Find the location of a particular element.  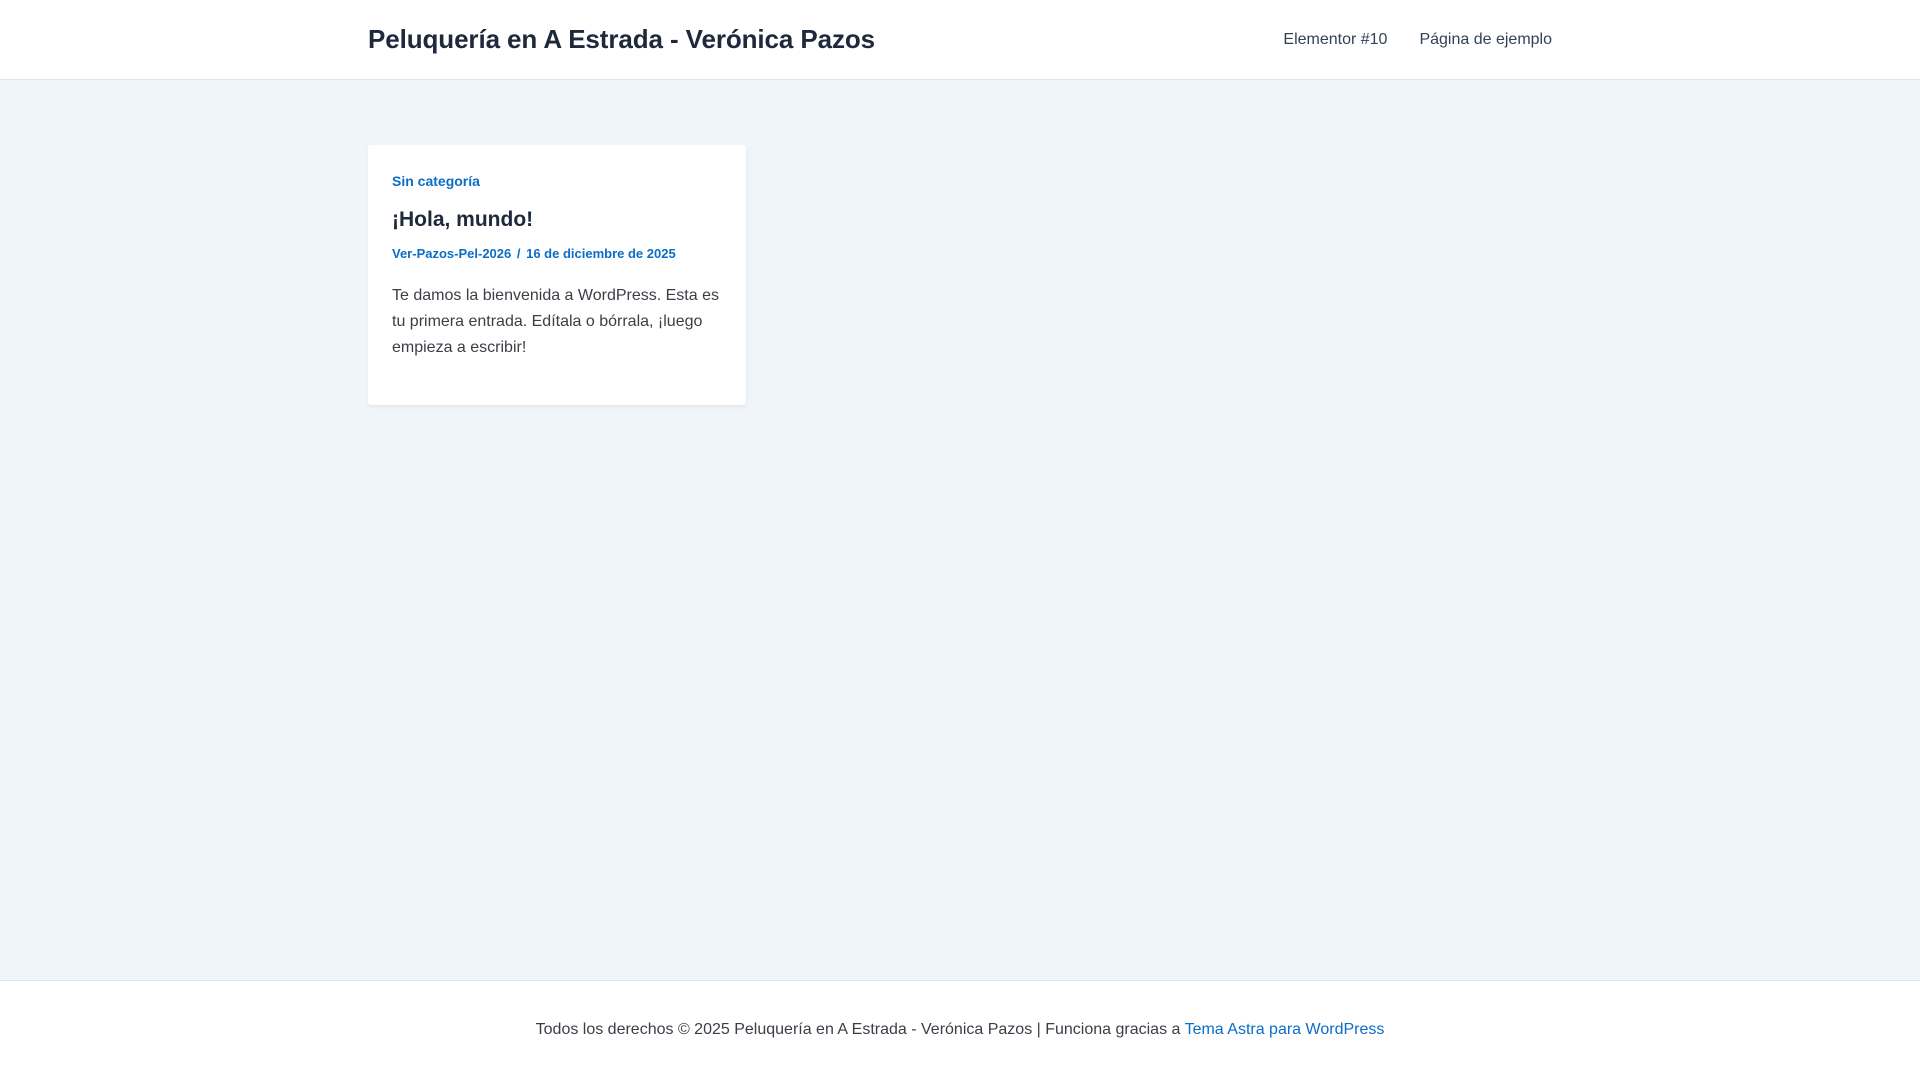

post-title-link: ¡Hola, mundo! is located at coordinates (462, 219).